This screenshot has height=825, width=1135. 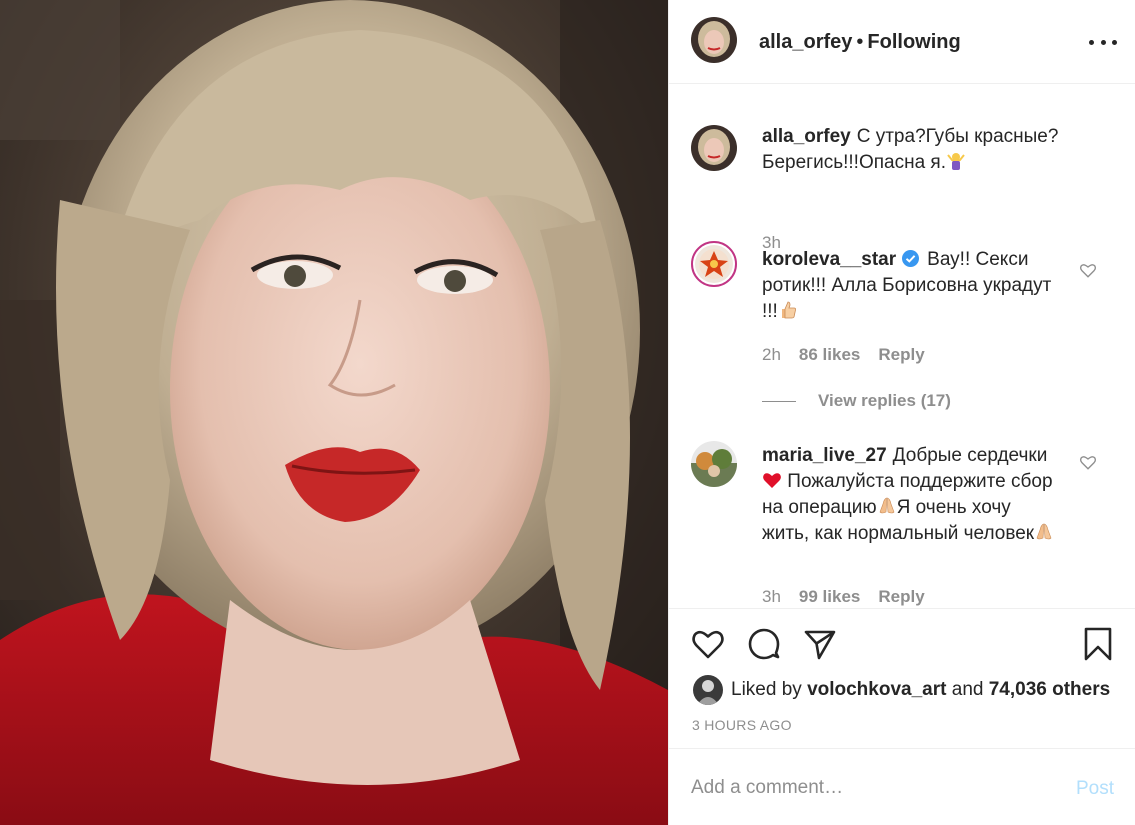 What do you see at coordinates (967, 689) in the screenshot?
I see `liked-by-conjunction: and` at bounding box center [967, 689].